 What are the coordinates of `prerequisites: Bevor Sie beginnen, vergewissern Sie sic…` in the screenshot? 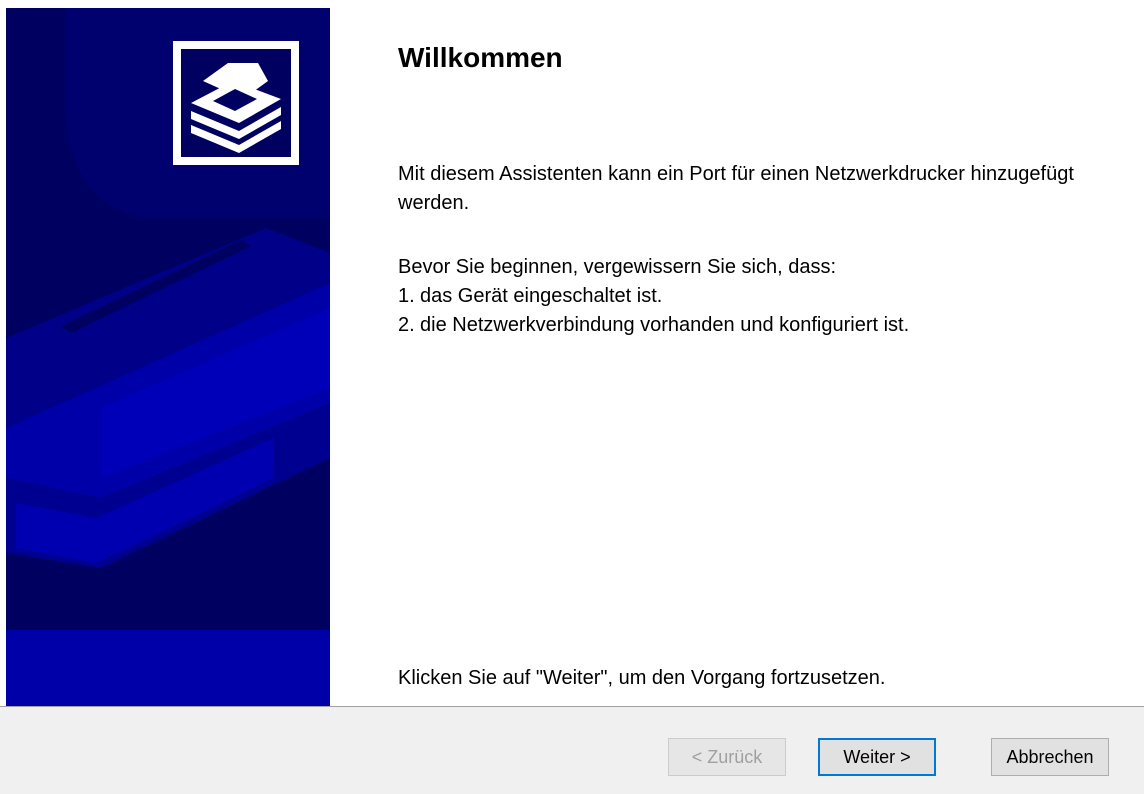 It's located at (758, 296).